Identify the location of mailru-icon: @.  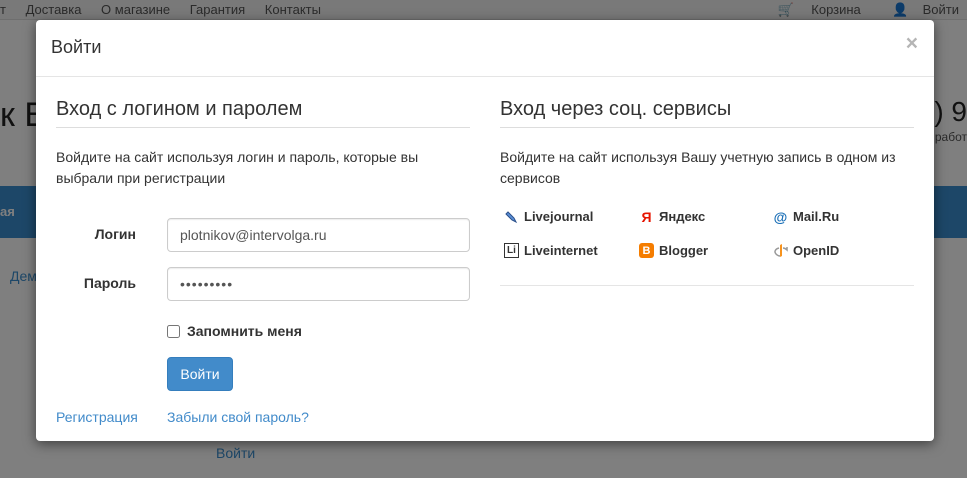
(780, 216).